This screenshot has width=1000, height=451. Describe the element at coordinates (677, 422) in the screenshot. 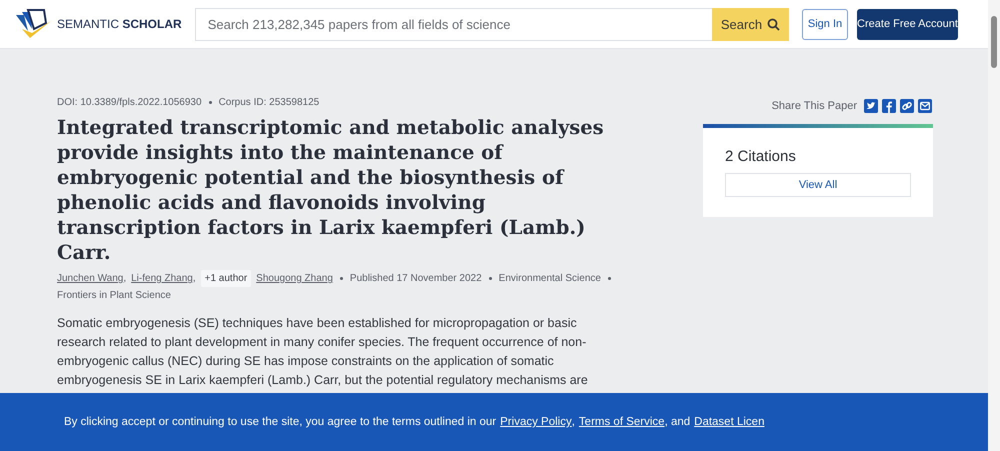

I see `separator-text: , and` at that location.